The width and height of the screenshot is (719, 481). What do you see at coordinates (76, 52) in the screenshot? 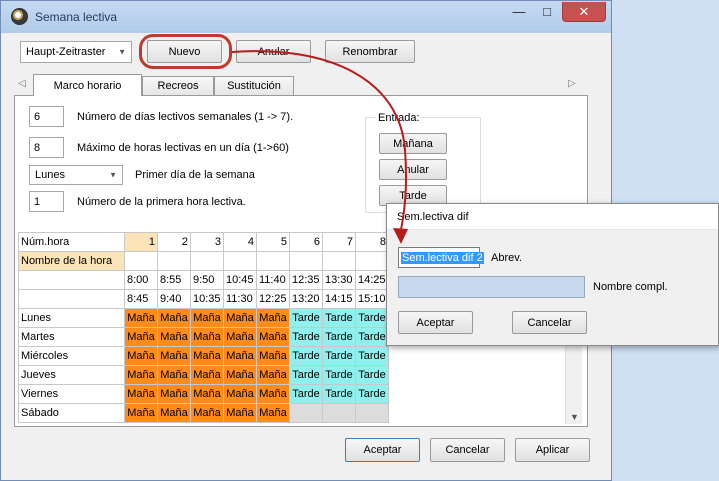
I see `time-raster-select: Haupt-Zeitraster ▼` at bounding box center [76, 52].